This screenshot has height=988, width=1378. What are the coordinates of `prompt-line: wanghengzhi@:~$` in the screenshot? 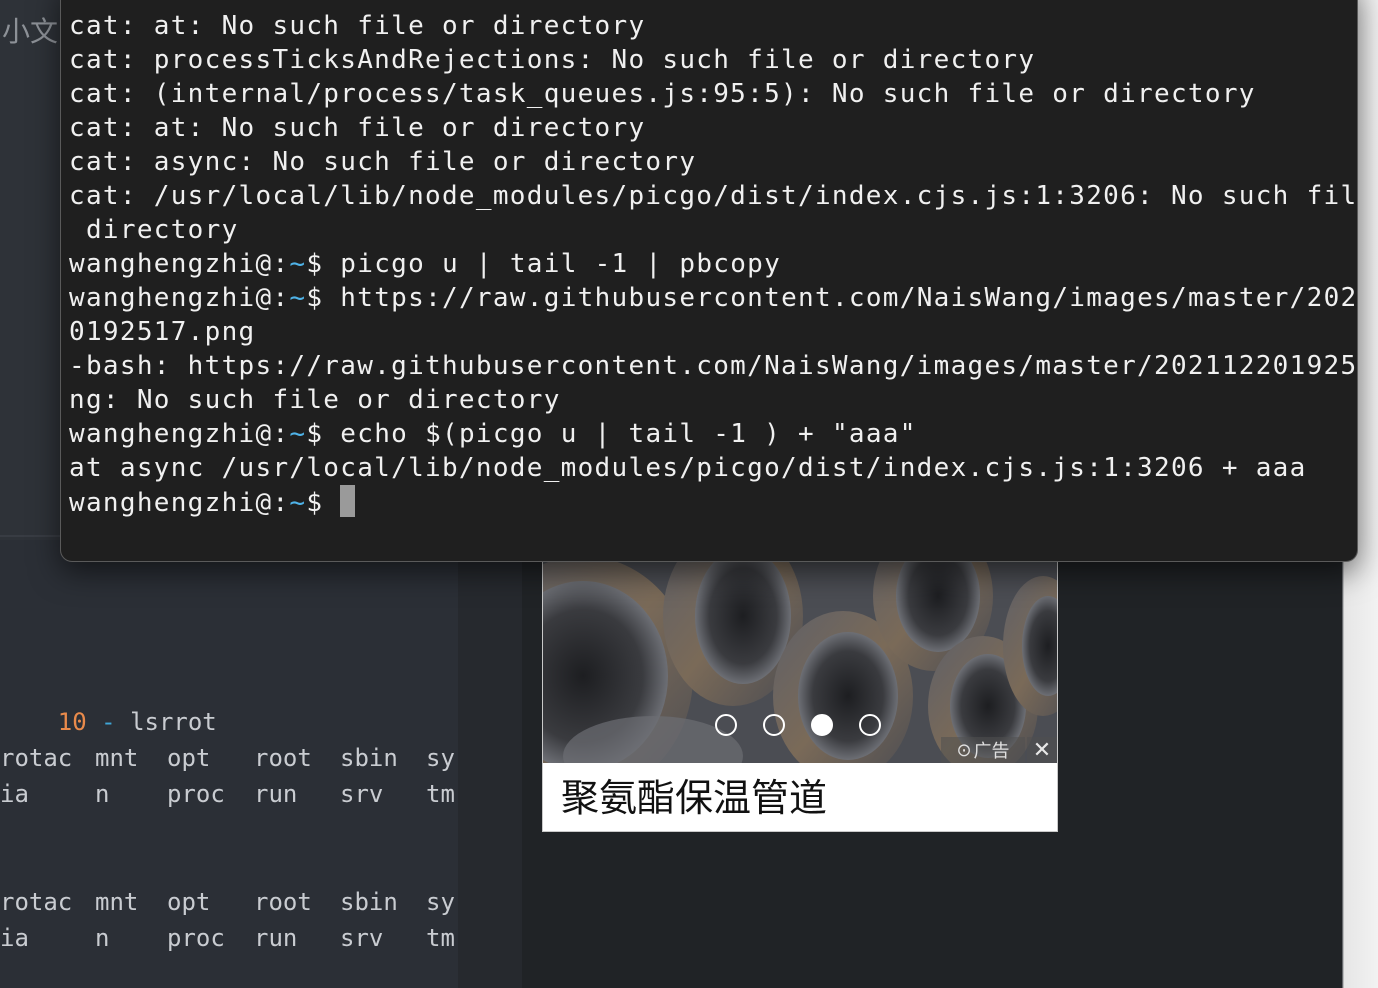 It's located at (713, 502).